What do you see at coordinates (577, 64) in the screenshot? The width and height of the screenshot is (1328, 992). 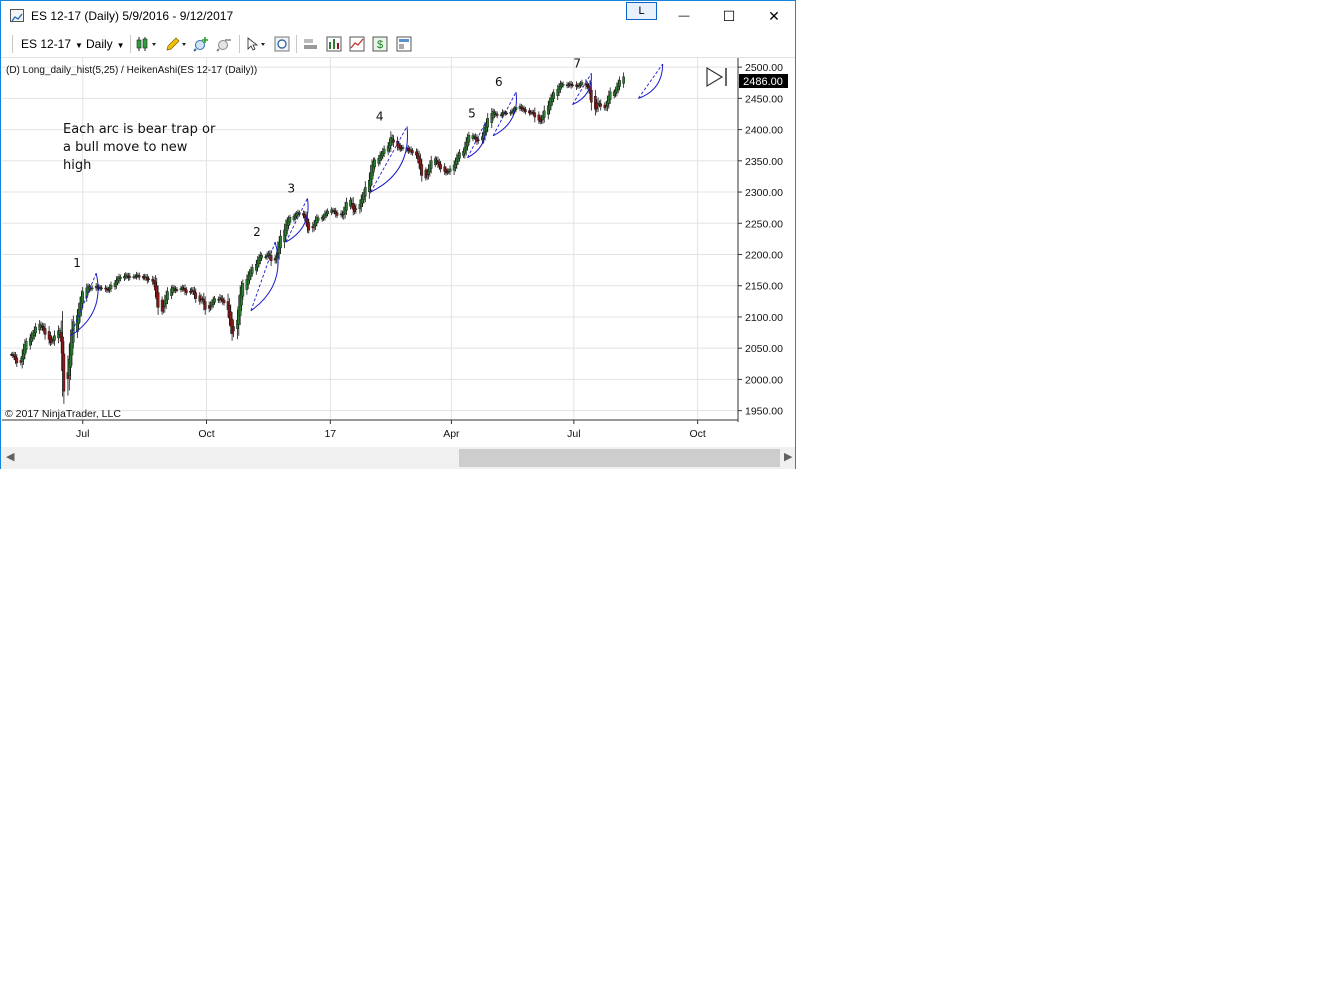 I see `arc-label: 7` at bounding box center [577, 64].